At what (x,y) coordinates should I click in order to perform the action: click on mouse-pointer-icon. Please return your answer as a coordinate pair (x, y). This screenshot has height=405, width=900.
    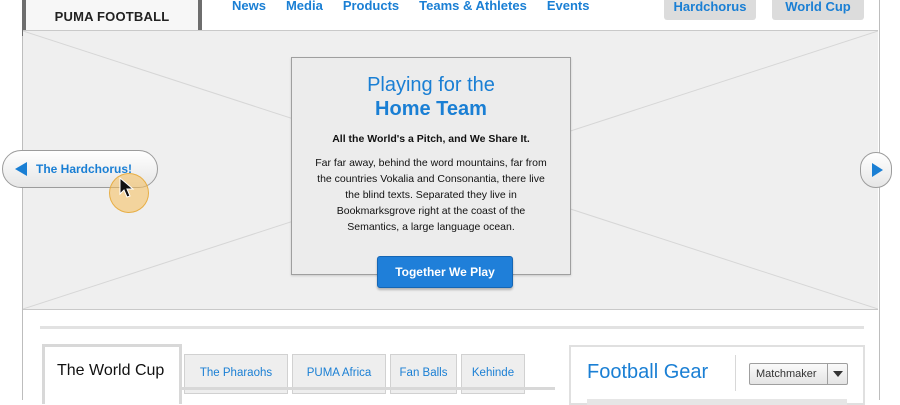
    Looking at the image, I should click on (127, 187).